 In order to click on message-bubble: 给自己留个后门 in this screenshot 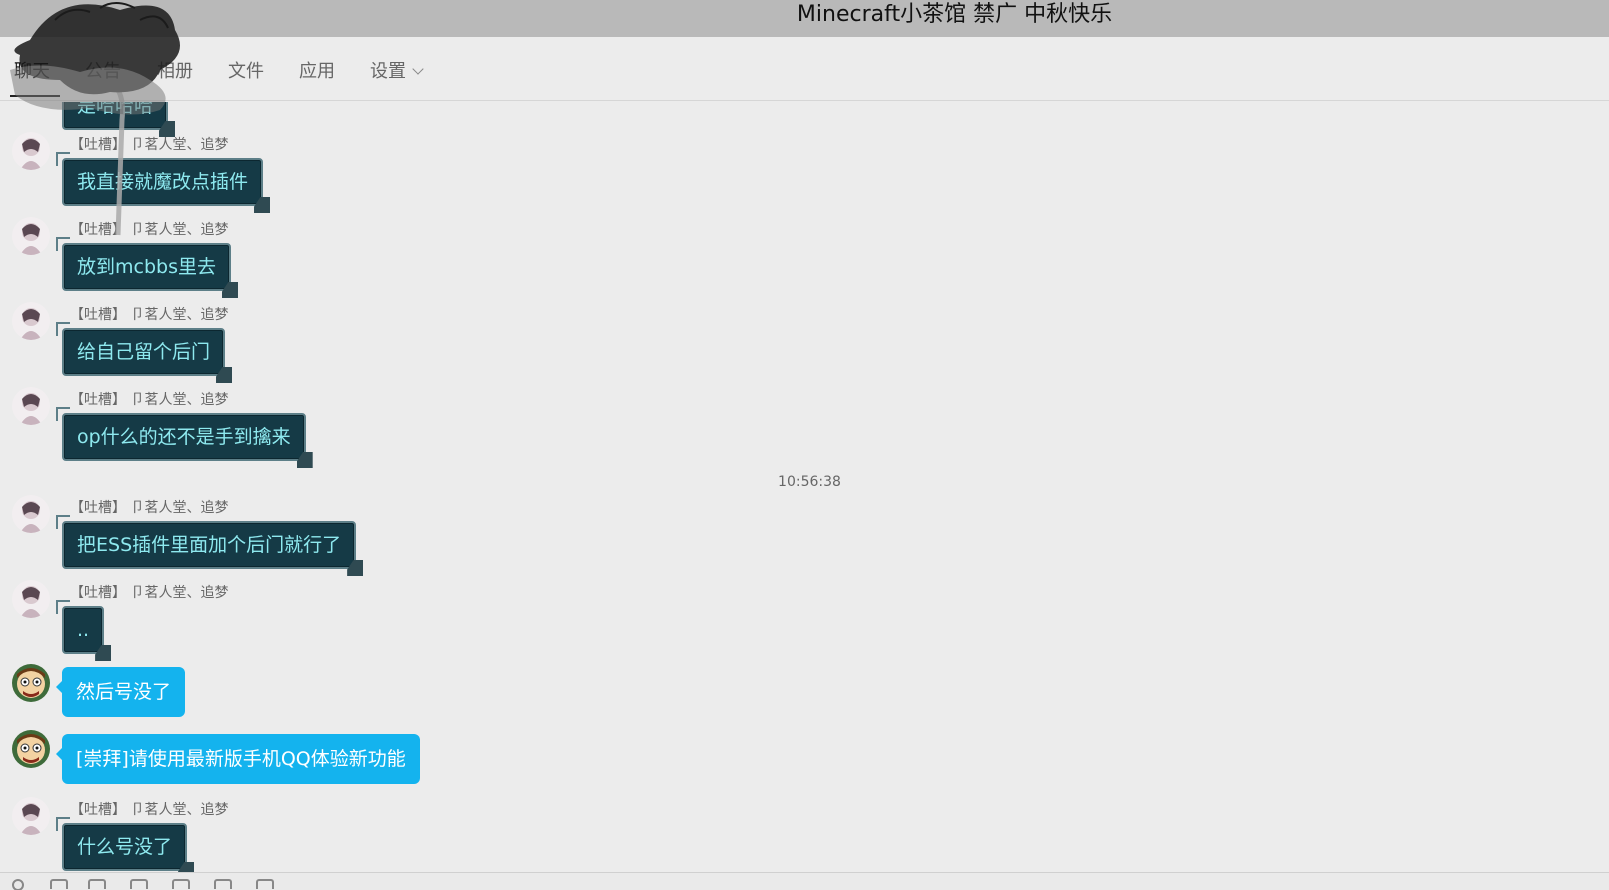, I will do `click(140, 349)`.